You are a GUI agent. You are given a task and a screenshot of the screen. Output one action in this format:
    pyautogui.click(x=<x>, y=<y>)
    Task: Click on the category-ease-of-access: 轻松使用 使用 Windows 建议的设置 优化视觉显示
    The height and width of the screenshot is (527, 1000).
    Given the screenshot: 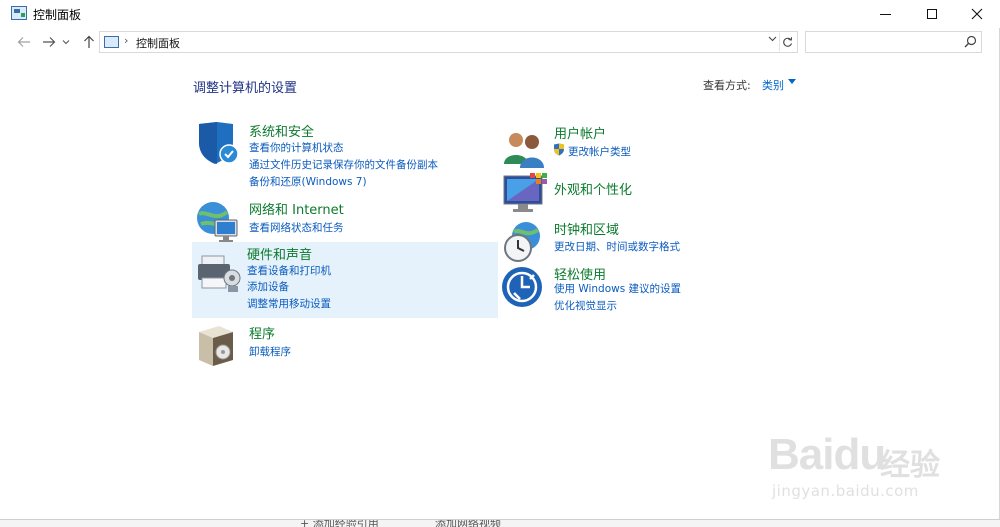 What is the action you would take?
    pyautogui.click(x=653, y=288)
    